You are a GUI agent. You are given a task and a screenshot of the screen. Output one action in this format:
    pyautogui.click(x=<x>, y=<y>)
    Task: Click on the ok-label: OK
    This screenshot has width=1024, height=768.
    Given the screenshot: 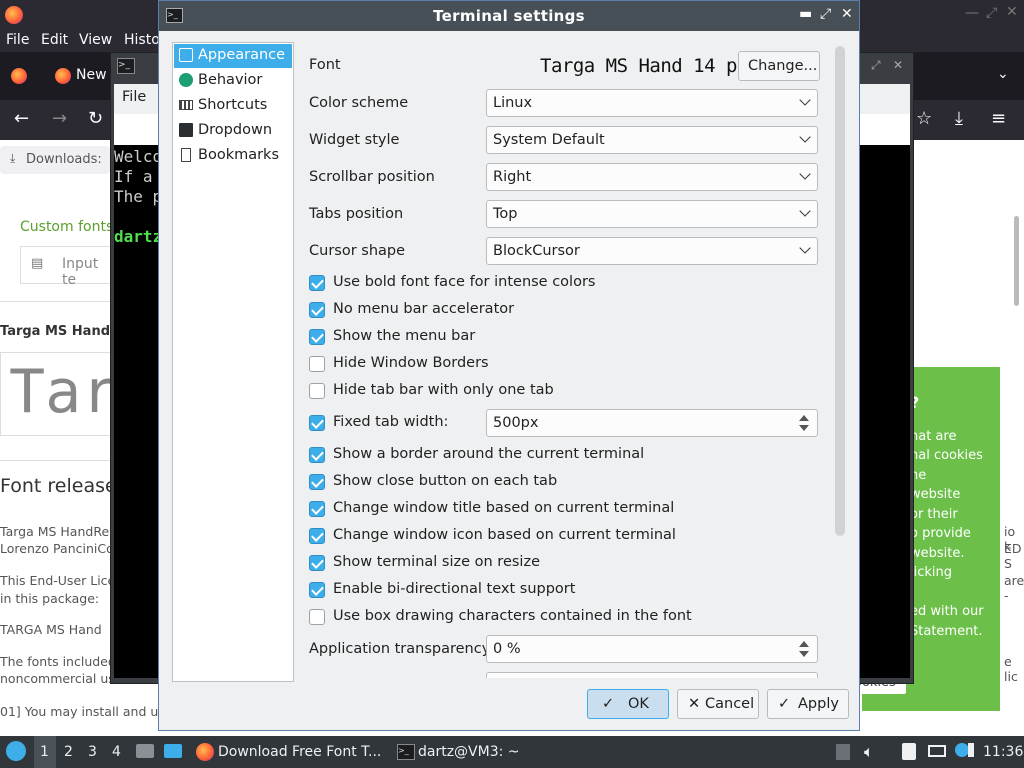 What is the action you would take?
    pyautogui.click(x=638, y=704)
    